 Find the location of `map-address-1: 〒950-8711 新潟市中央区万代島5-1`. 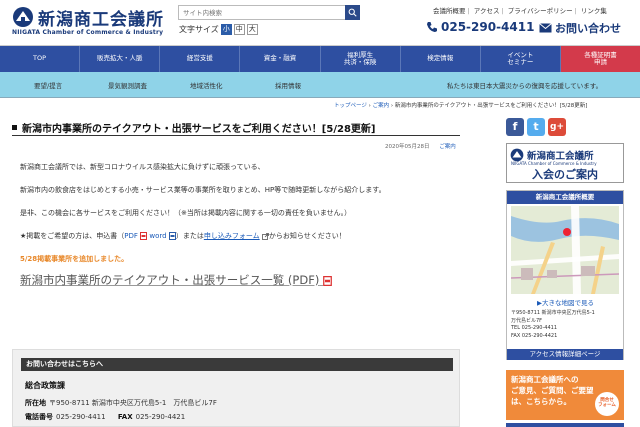

map-address-1: 〒950-8711 新潟市中央区万代島5-1 is located at coordinates (553, 313).